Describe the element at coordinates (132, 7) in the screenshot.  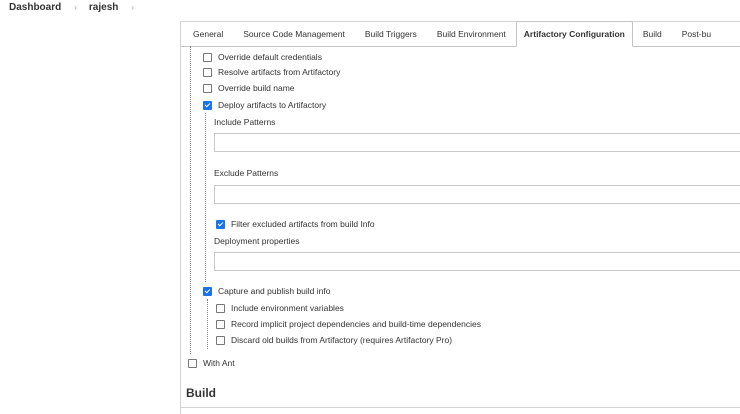
I see `breadcrumb-dropdown-chevron-icon: ›` at that location.